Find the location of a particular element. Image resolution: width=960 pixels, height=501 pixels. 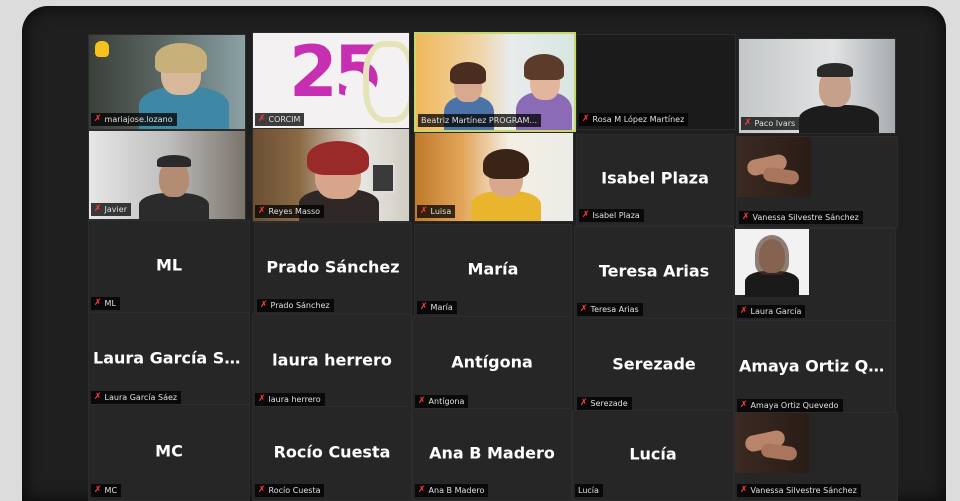

participant-tile: ✗ Laura García is located at coordinates (815, 275).